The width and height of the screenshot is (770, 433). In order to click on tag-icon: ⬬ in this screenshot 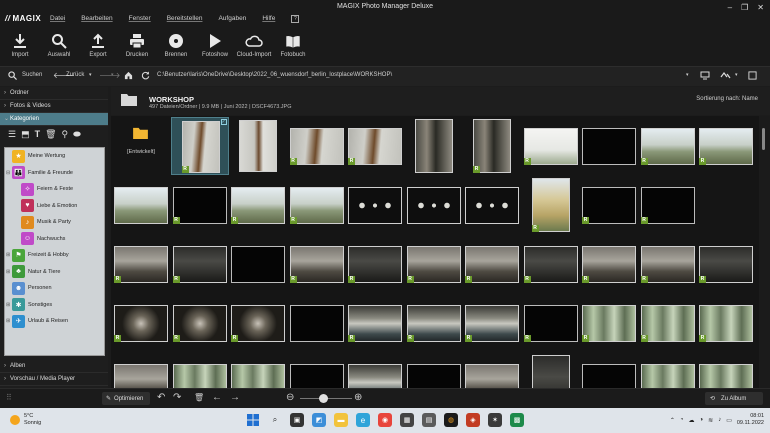, I will do `click(77, 134)`.